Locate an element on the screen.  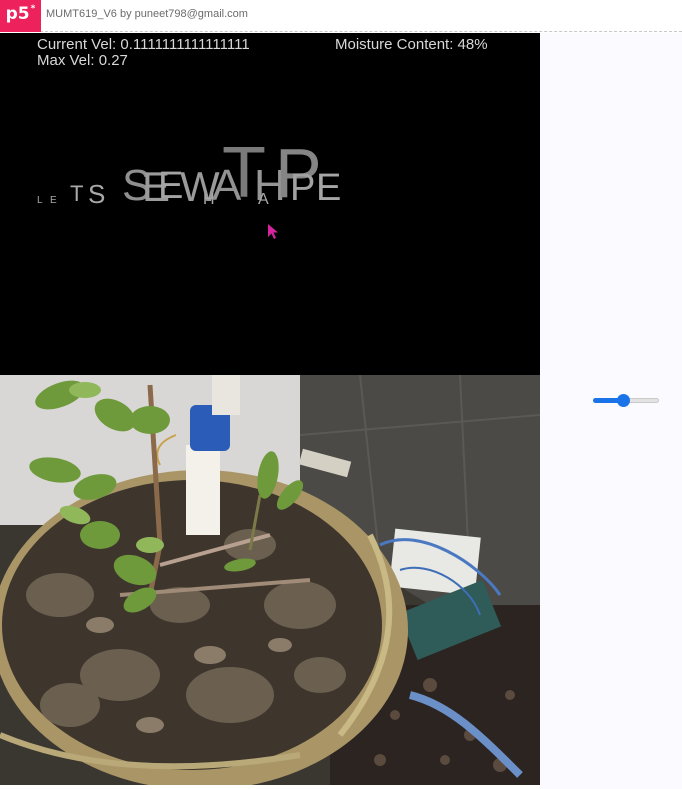
logo-mark: * is located at coordinates (33, 9).